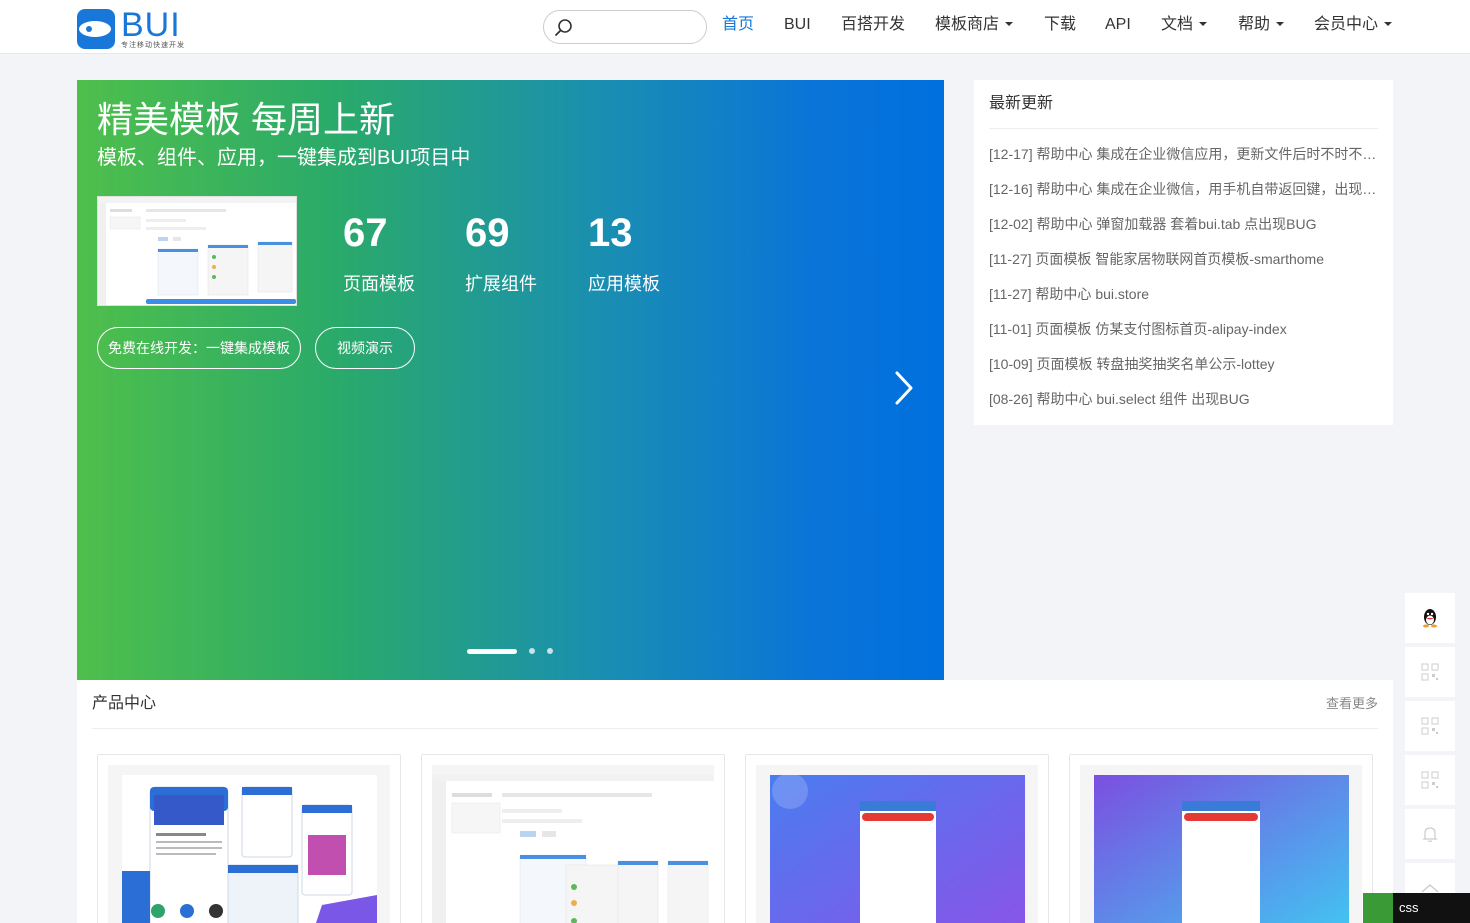 The width and height of the screenshot is (1470, 923). I want to click on view-more-link: 查看更多, so click(1352, 704).